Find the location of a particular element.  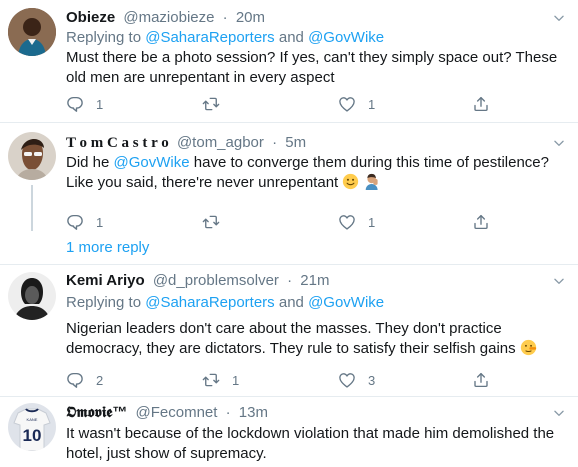

display-name: Obieze is located at coordinates (90, 17).